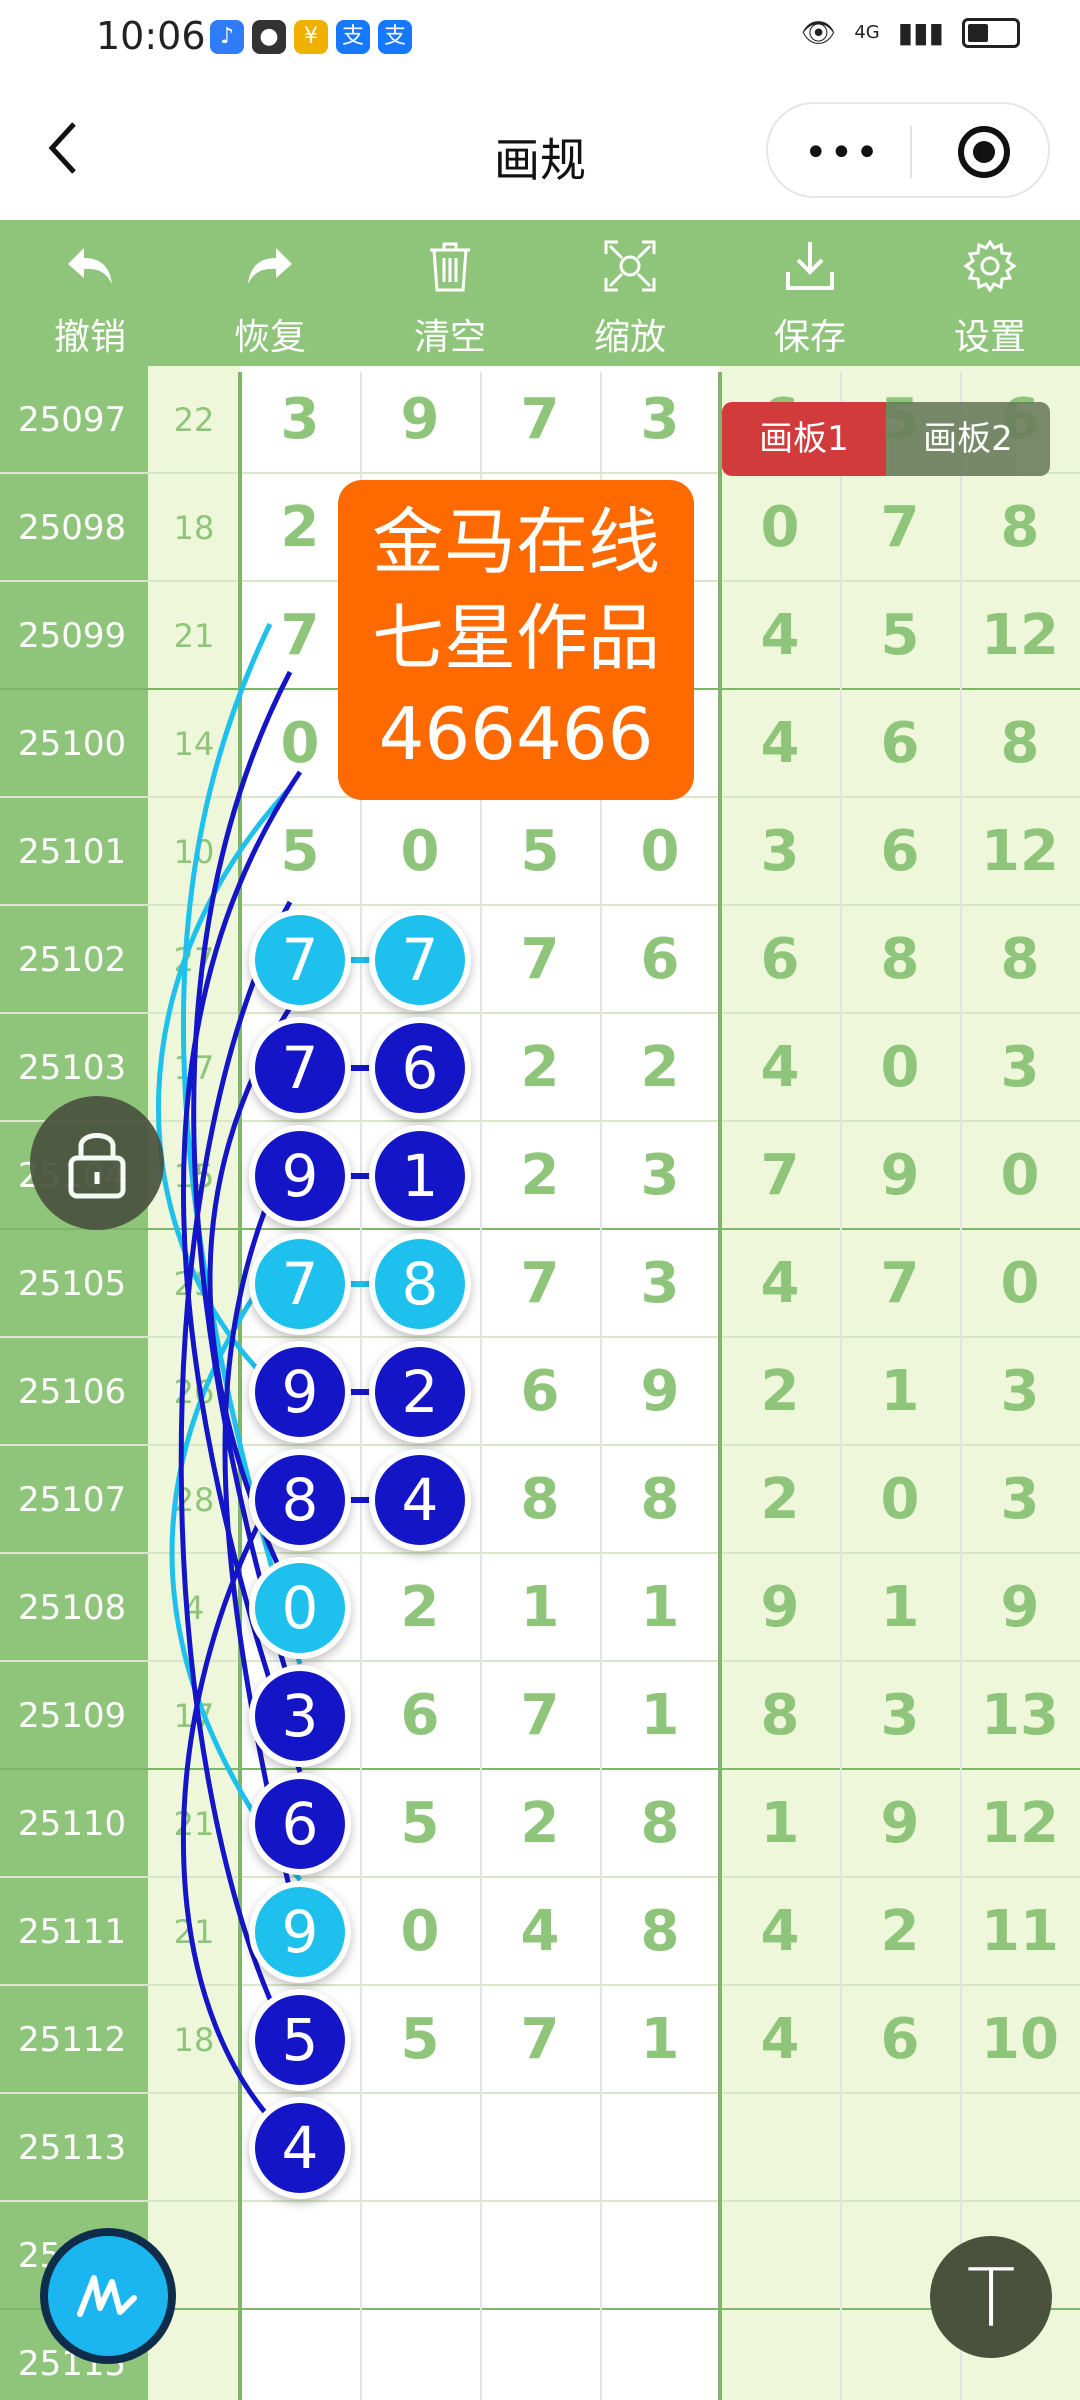 The width and height of the screenshot is (1080, 2400). What do you see at coordinates (90, 296) in the screenshot?
I see `undo-button: 撤销` at bounding box center [90, 296].